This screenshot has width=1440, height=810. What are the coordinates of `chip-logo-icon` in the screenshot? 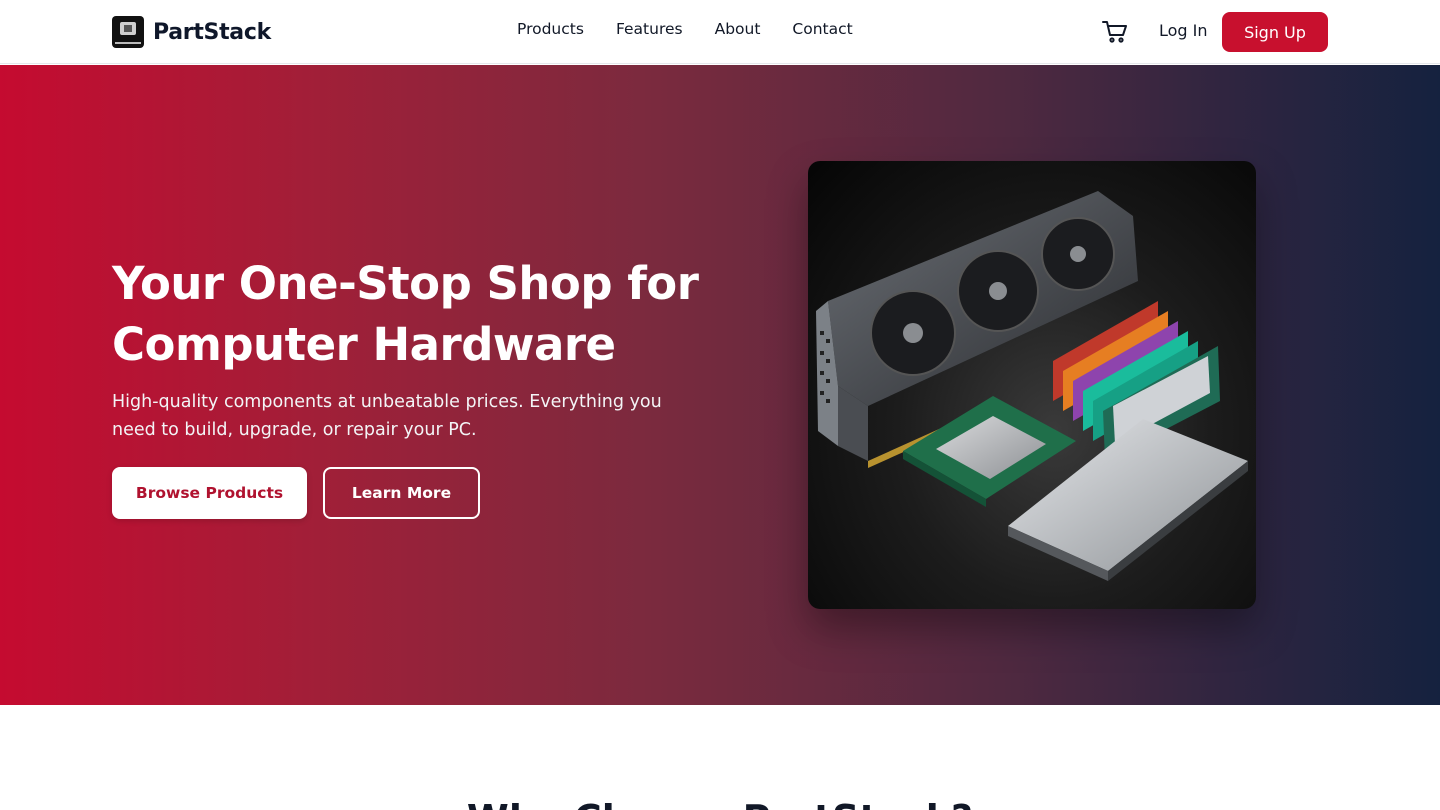 It's located at (128, 32).